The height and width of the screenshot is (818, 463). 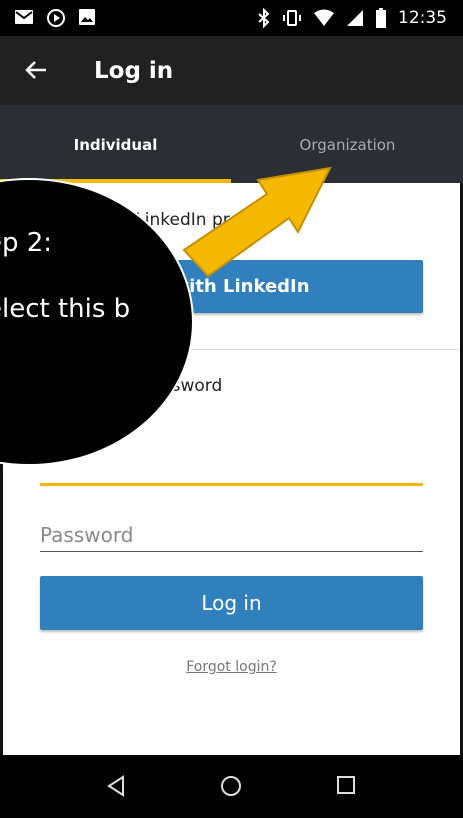 I want to click on nav-back-button, so click(x=116, y=788).